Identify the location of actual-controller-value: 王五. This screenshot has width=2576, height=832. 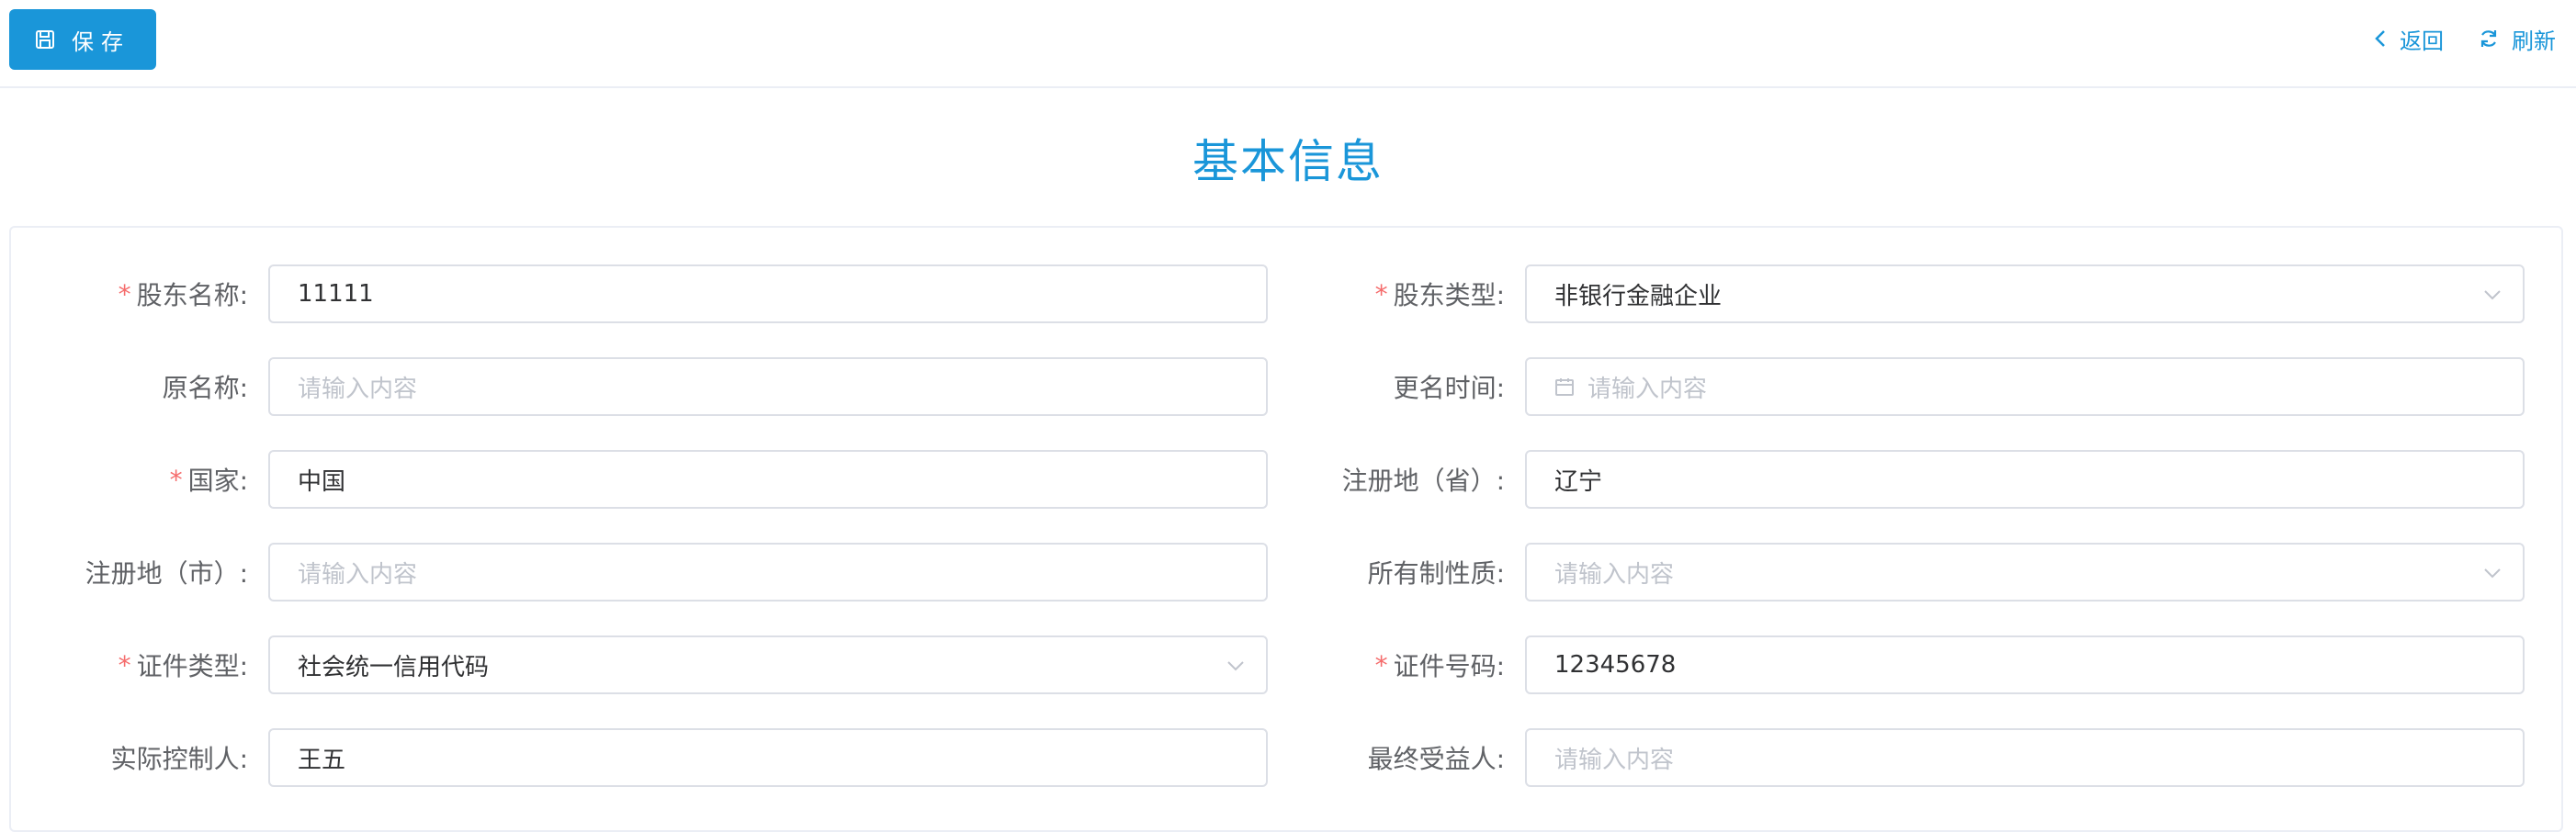
(322, 760).